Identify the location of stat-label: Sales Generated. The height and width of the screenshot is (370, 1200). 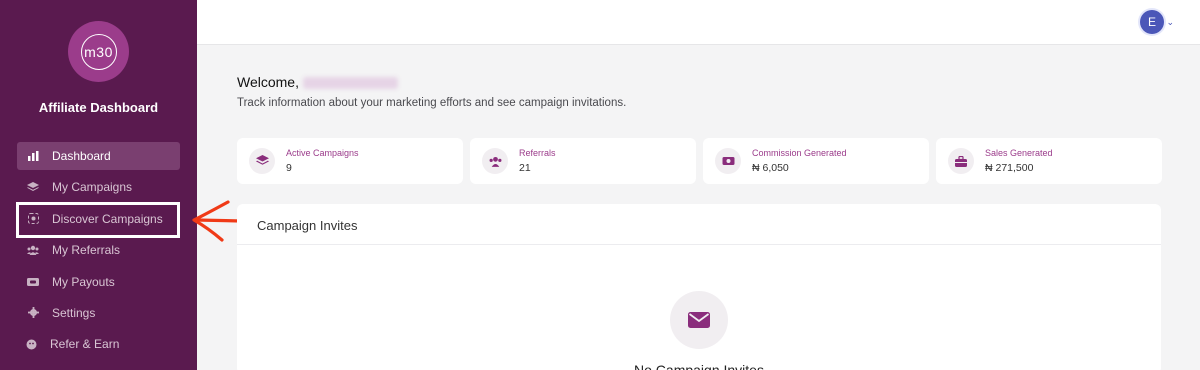
(1019, 153).